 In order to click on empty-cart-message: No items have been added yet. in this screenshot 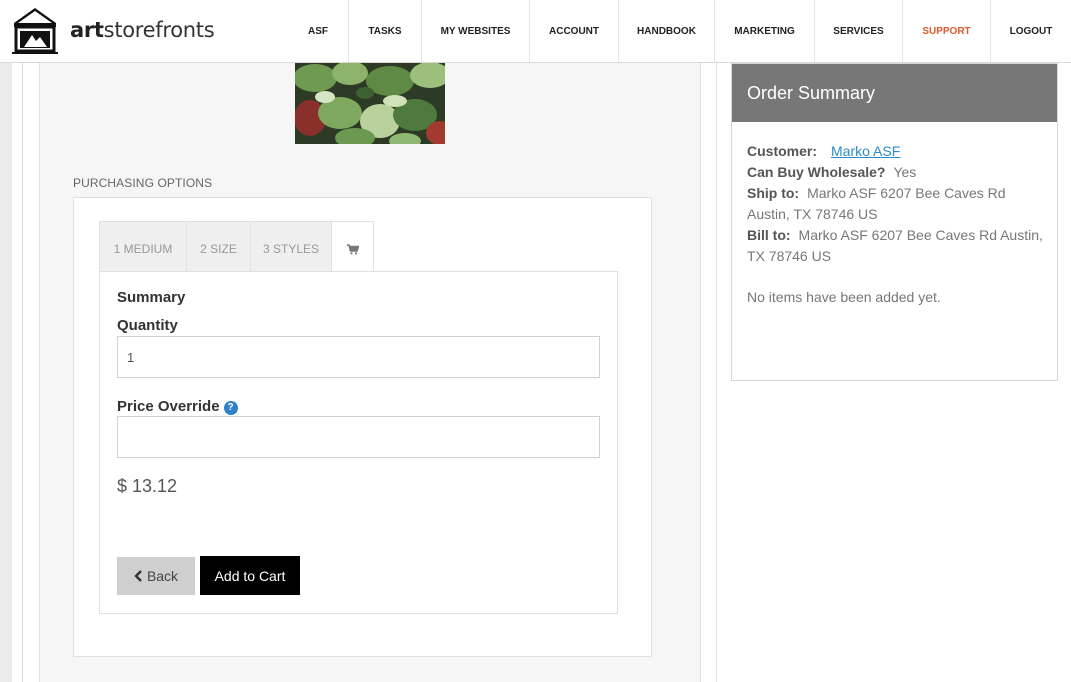, I will do `click(844, 297)`.